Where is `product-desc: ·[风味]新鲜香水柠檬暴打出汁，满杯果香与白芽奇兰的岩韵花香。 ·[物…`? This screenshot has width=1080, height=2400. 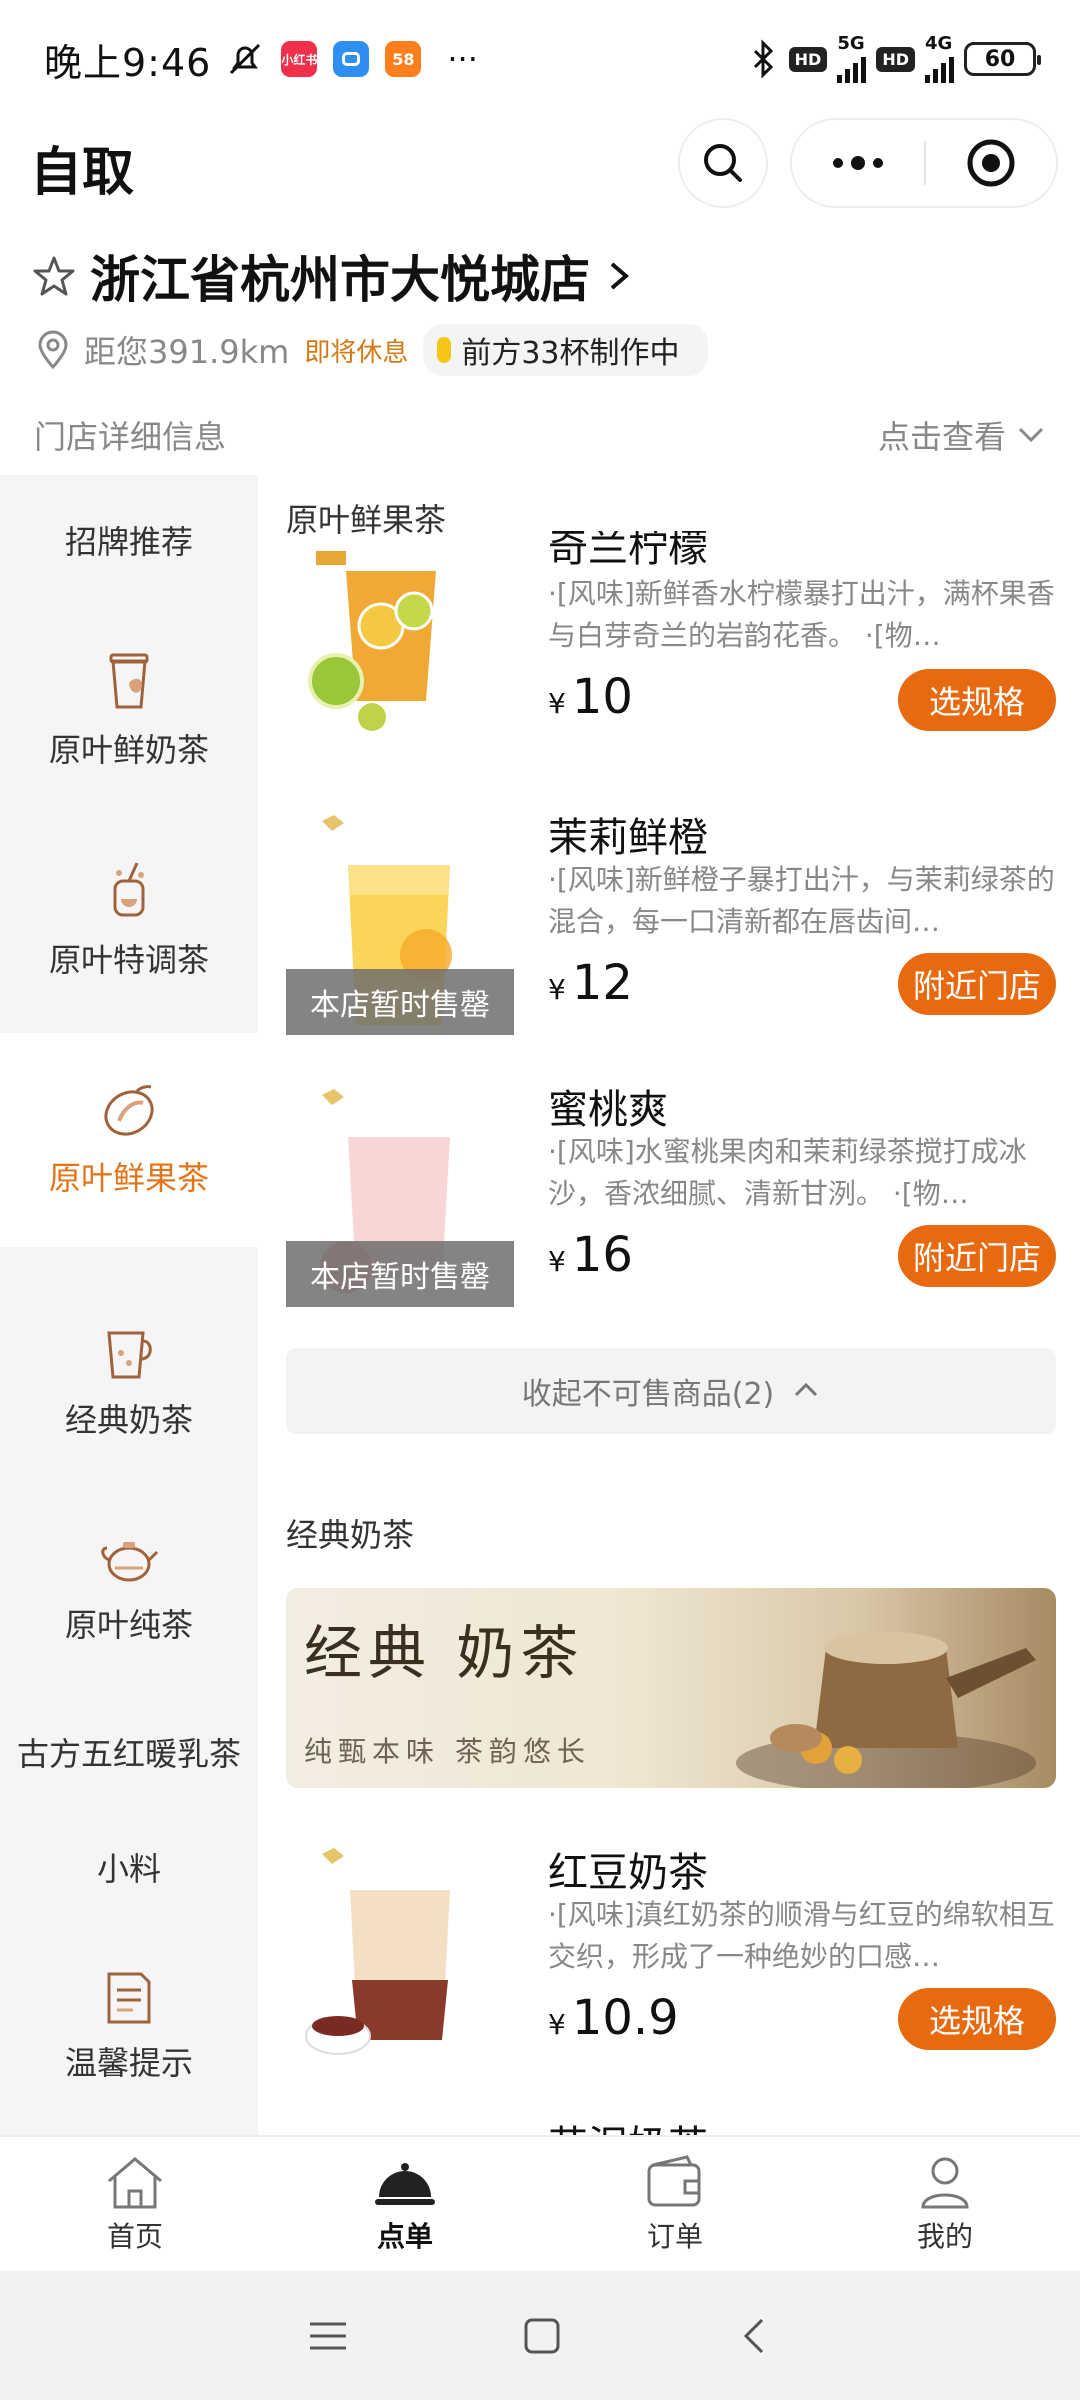
product-desc: ·[风味]新鲜香水柠檬暴打出汁，满杯果香与白芽奇兰的岩韵花香。 ·[物… is located at coordinates (801, 614).